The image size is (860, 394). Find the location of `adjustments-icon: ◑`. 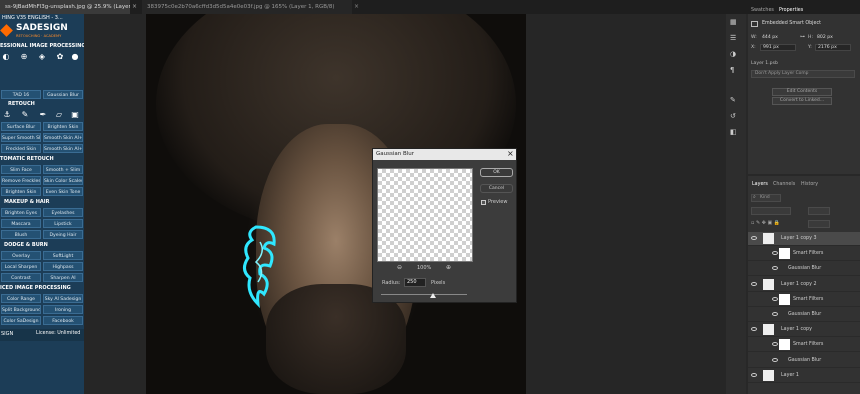

adjustments-icon: ◑ is located at coordinates (733, 54).